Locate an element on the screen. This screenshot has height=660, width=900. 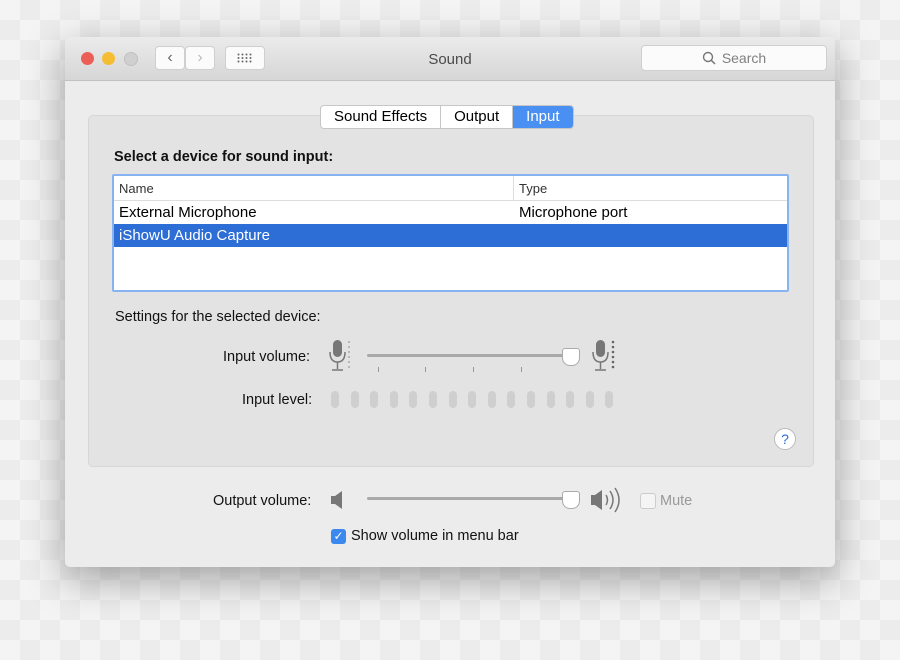
tab-sound-effects: Sound Effects is located at coordinates (381, 117).